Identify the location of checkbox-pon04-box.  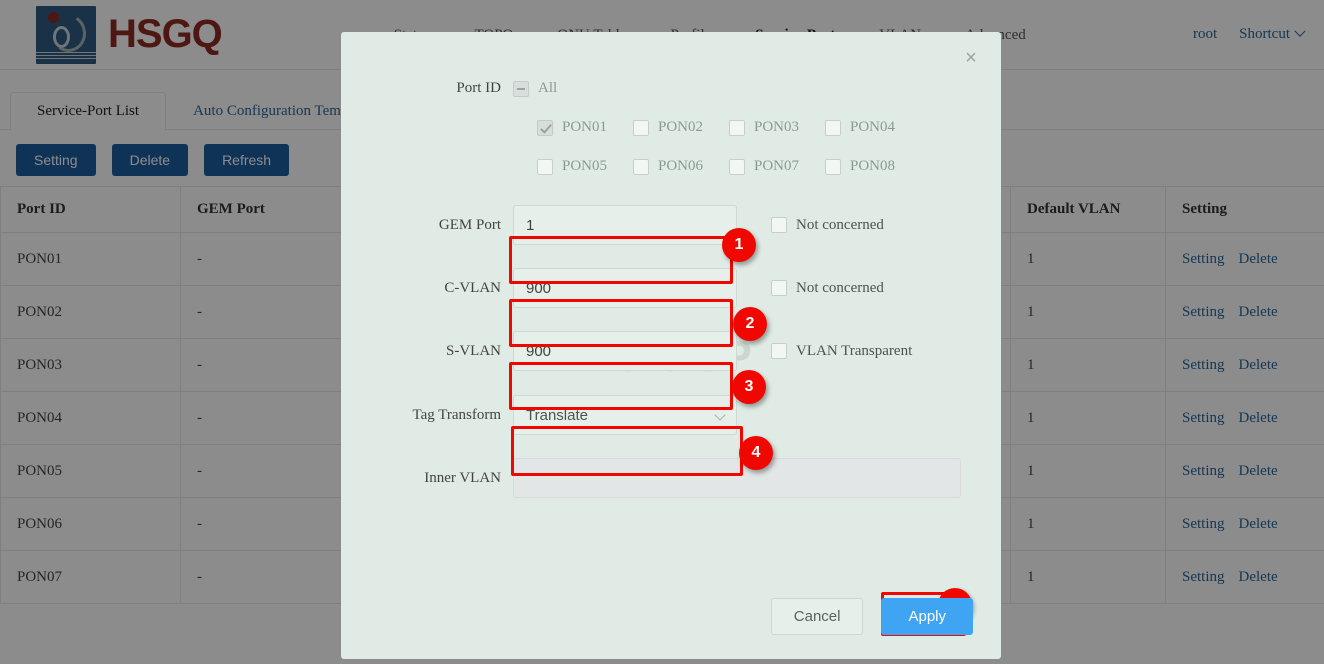
(833, 127).